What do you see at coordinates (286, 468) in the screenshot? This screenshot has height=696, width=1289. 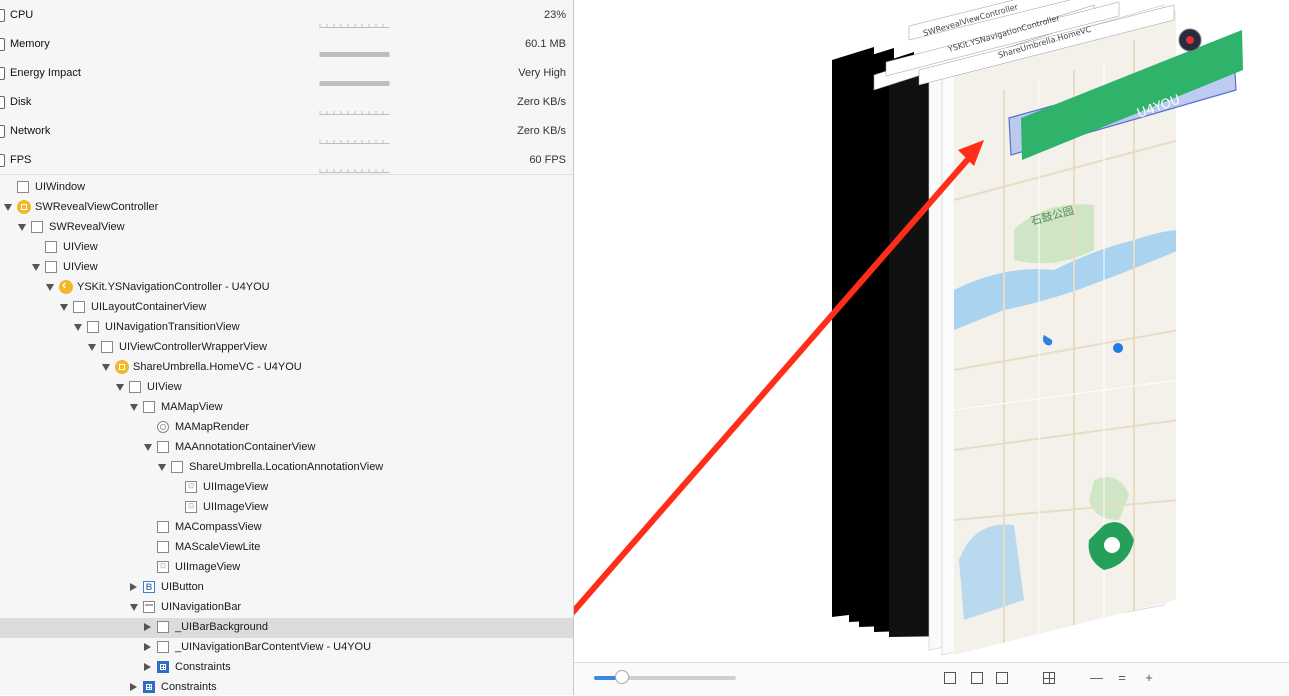 I see `tree-row: ShareUmbrella.LocationAnnotationView` at bounding box center [286, 468].